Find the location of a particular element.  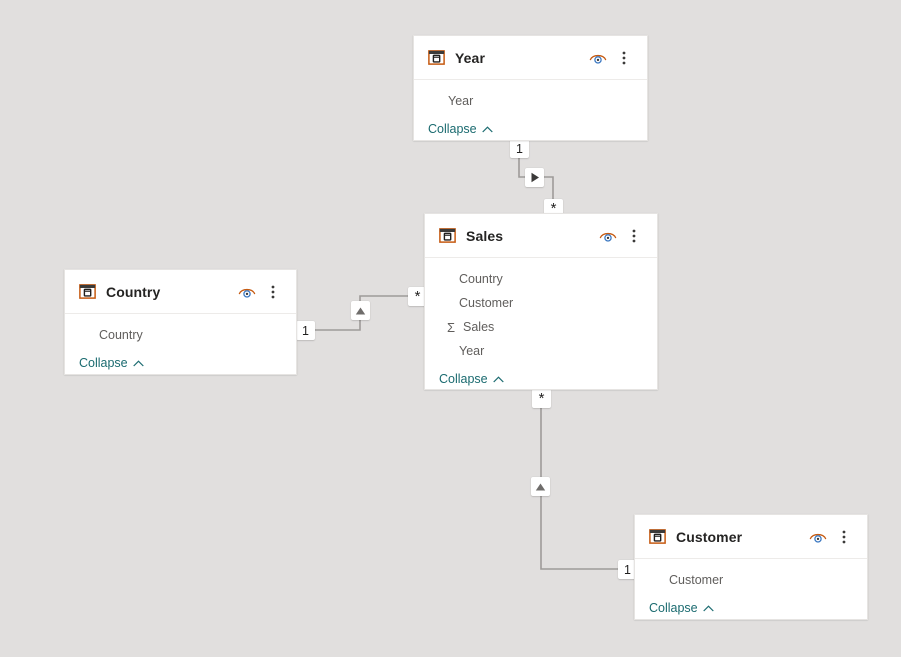

table-card-year: Year Year Collapse is located at coordinates (530, 88).